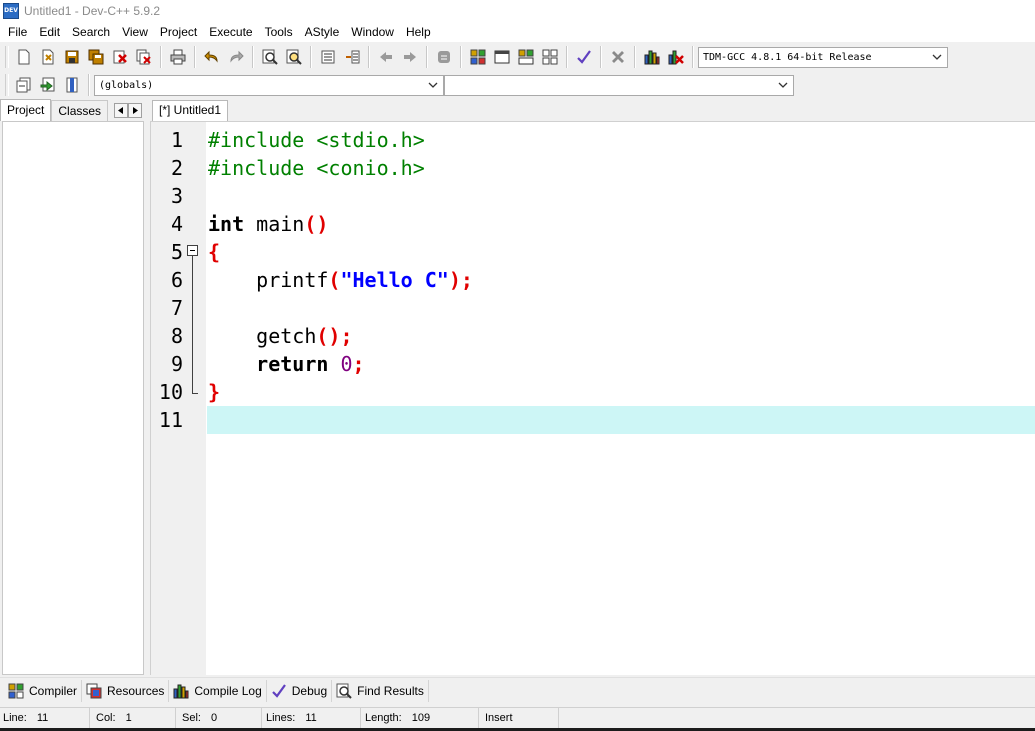  Describe the element at coordinates (502, 57) in the screenshot. I see `run-button` at that location.